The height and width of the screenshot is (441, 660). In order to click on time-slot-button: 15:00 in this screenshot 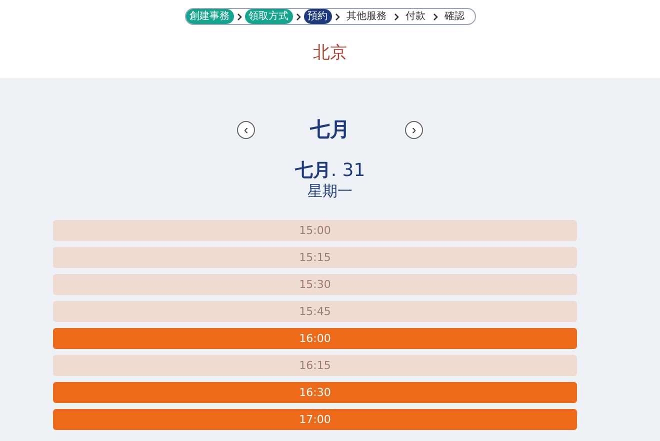, I will do `click(315, 230)`.